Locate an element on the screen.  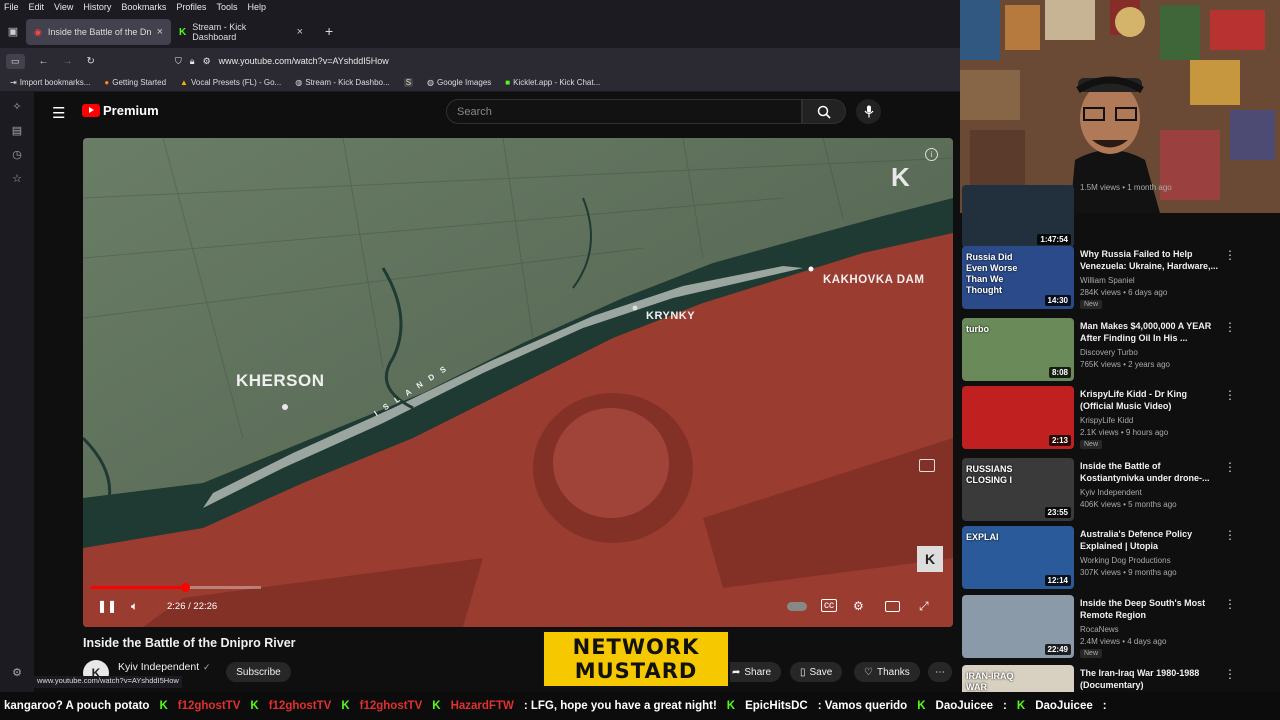
speaker-icon: ◉ is located at coordinates (38, 32).